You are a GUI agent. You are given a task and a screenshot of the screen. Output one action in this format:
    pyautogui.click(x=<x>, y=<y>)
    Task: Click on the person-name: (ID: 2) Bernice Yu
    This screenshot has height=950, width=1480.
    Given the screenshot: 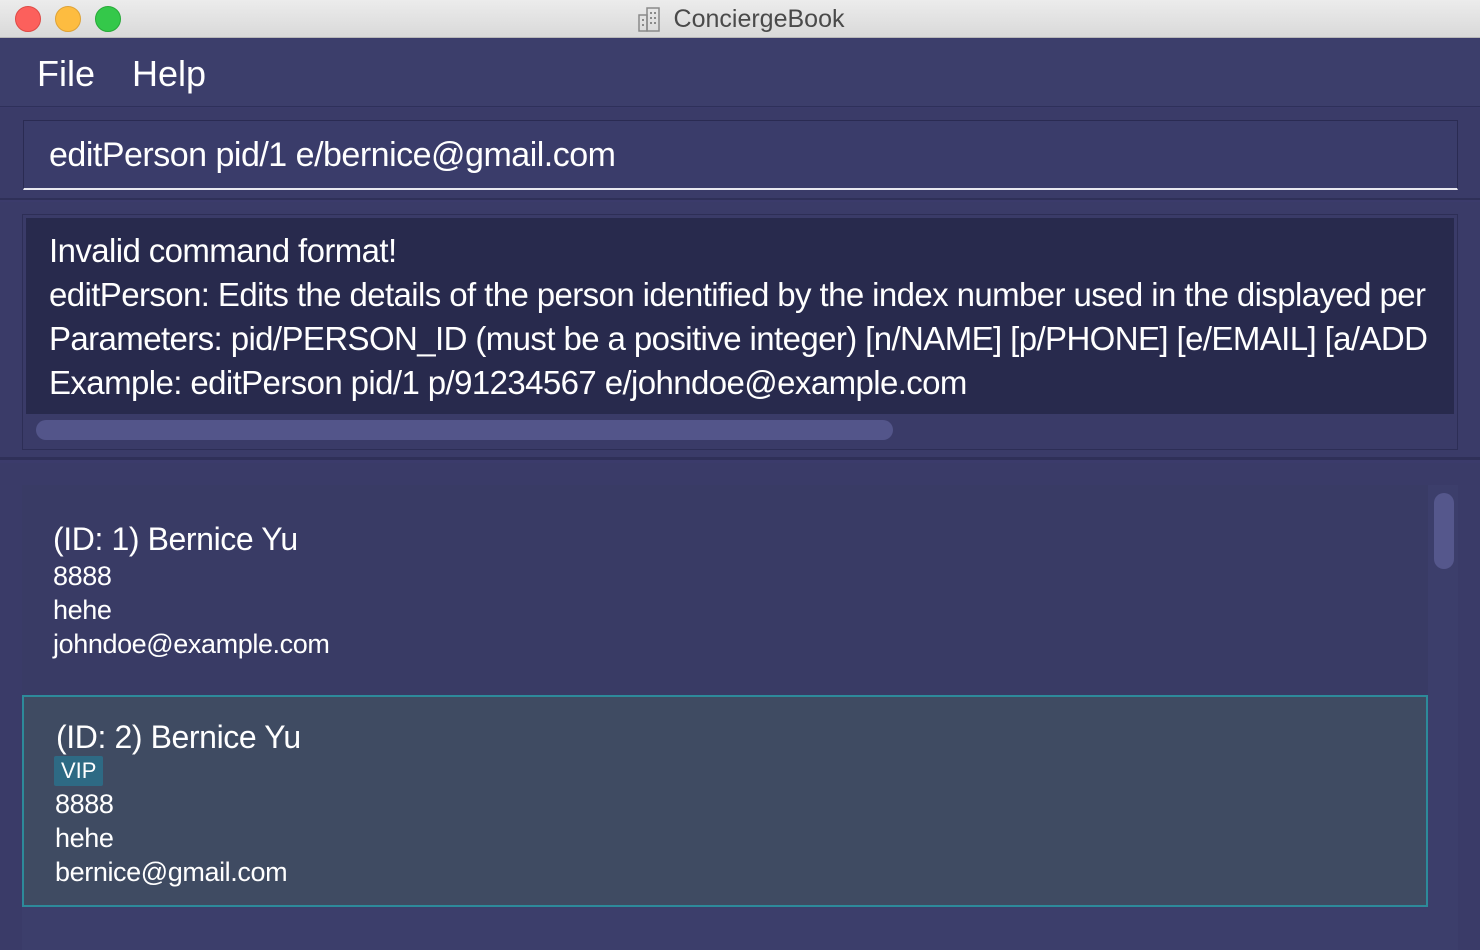 What is the action you would take?
    pyautogui.click(x=178, y=737)
    